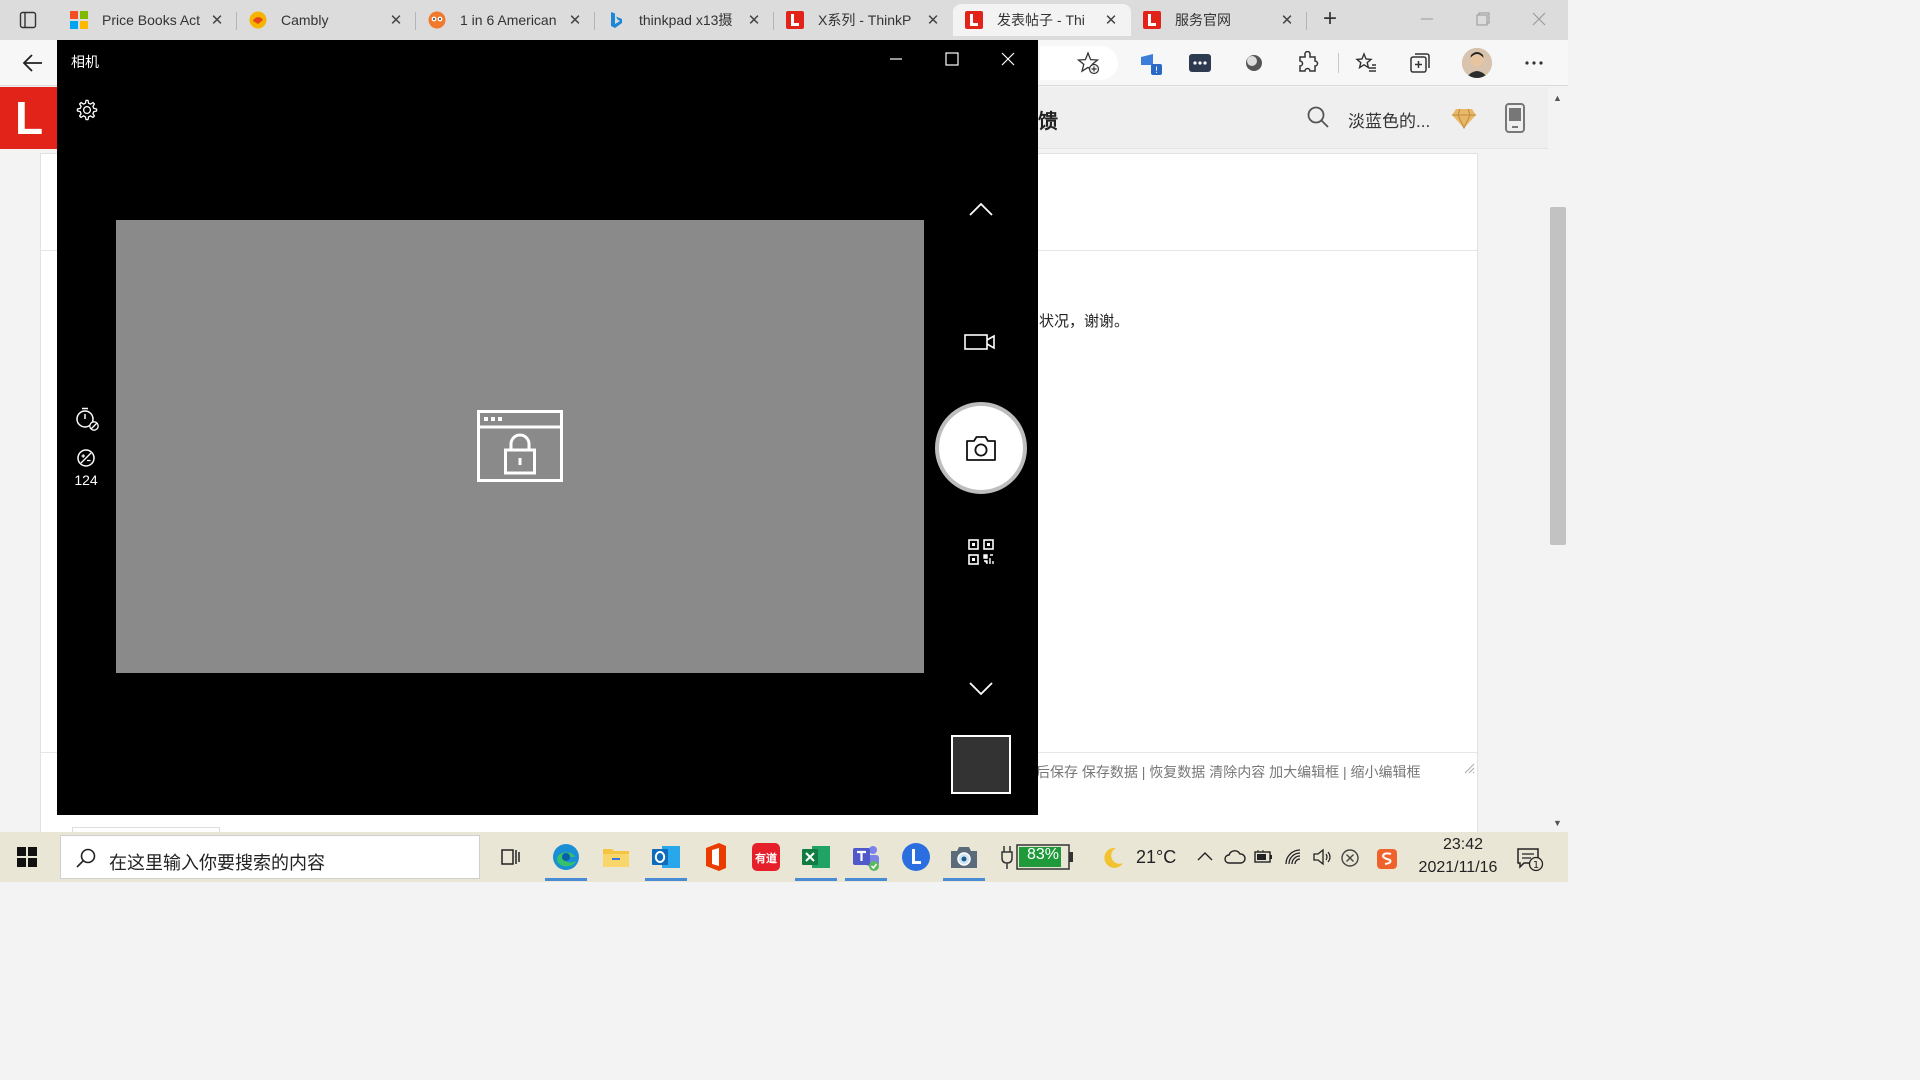 The image size is (1920, 1080). I want to click on address-bar, so click(1079, 63).